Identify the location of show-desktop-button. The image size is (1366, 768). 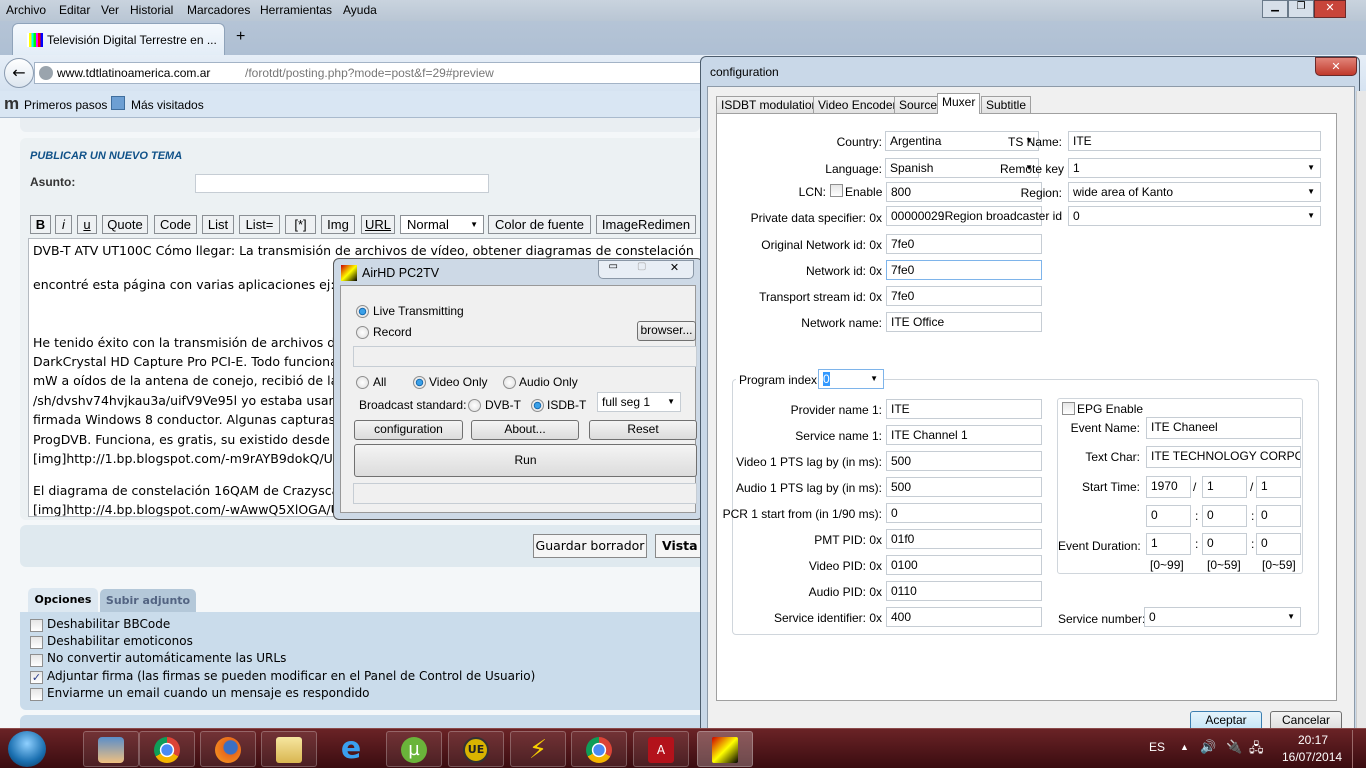
(1359, 749).